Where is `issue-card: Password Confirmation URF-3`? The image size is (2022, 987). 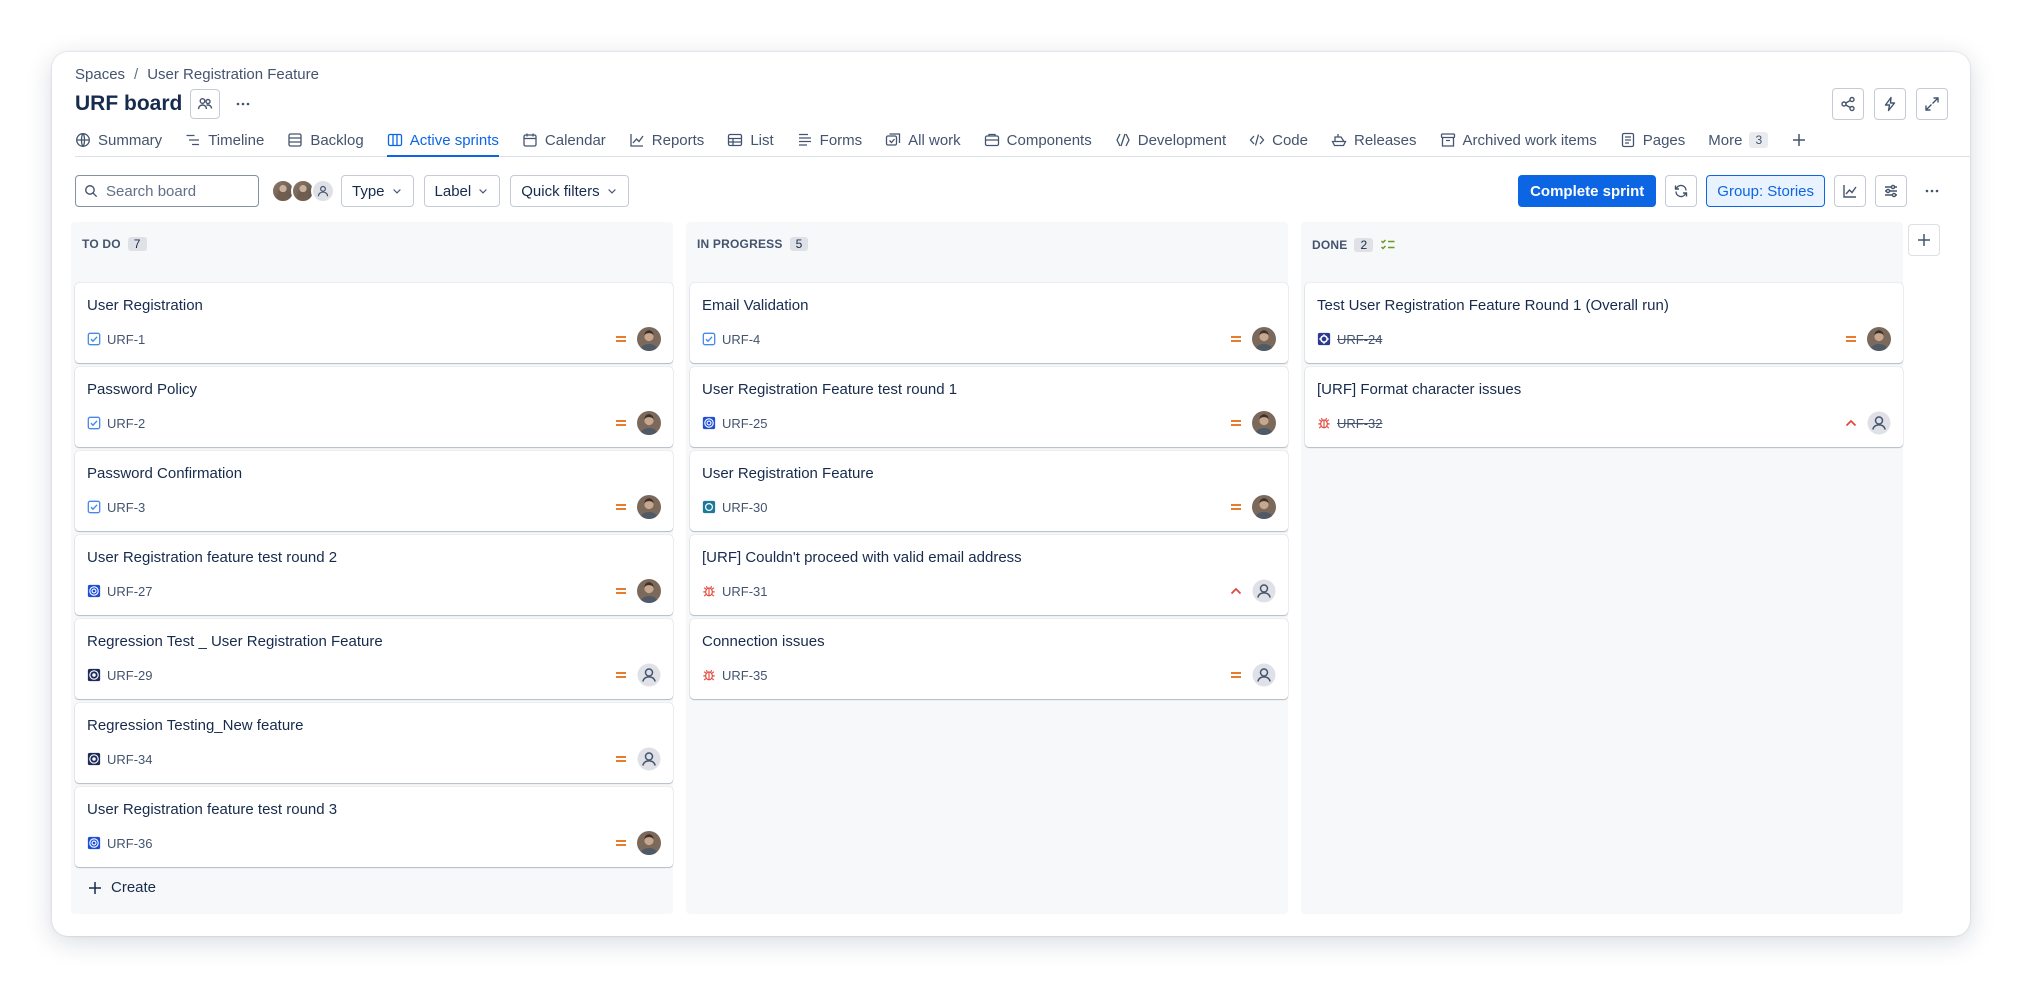 issue-card: Password Confirmation URF-3 is located at coordinates (374, 491).